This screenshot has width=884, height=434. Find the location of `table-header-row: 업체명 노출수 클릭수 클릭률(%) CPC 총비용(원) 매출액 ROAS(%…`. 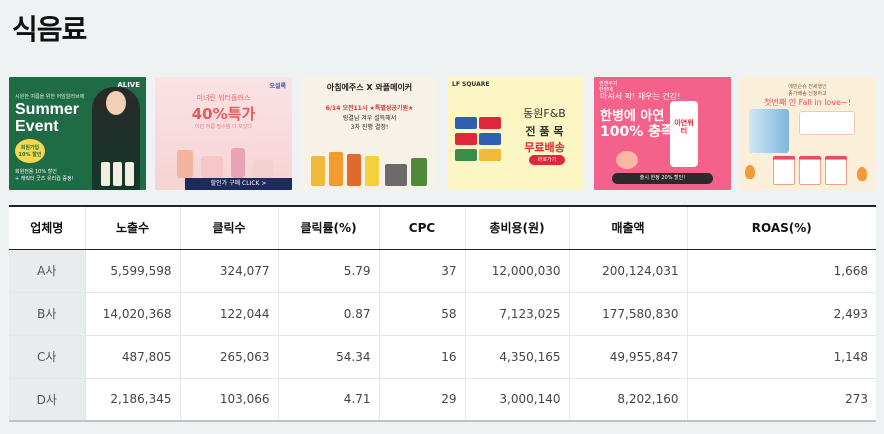

table-header-row: 업체명 노출수 클릭수 클릭률(%) CPC 총비용(원) 매출액 ROAS(%… is located at coordinates (442, 228).